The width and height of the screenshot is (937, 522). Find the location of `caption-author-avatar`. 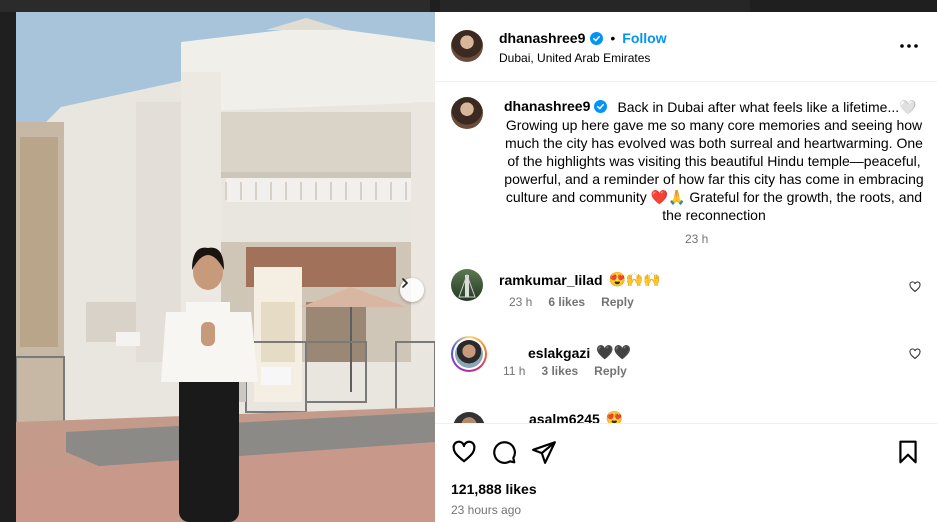

caption-author-avatar is located at coordinates (467, 113).